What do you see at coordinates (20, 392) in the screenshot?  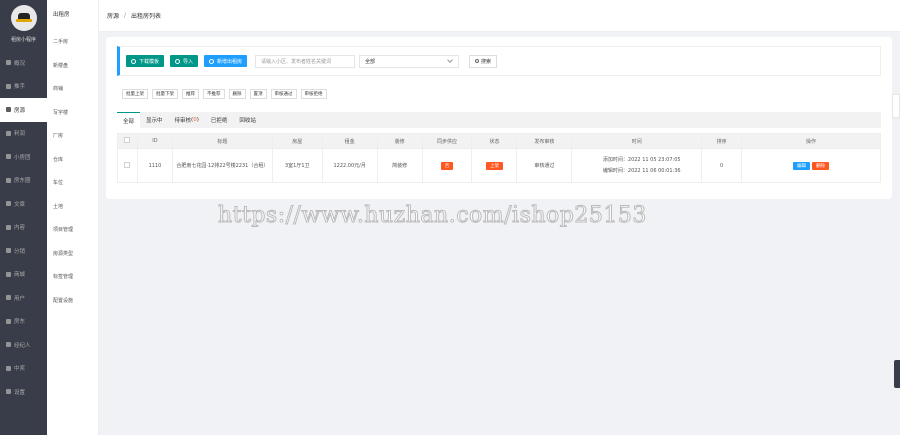 I see `sidebar-item-label: 设置` at bounding box center [20, 392].